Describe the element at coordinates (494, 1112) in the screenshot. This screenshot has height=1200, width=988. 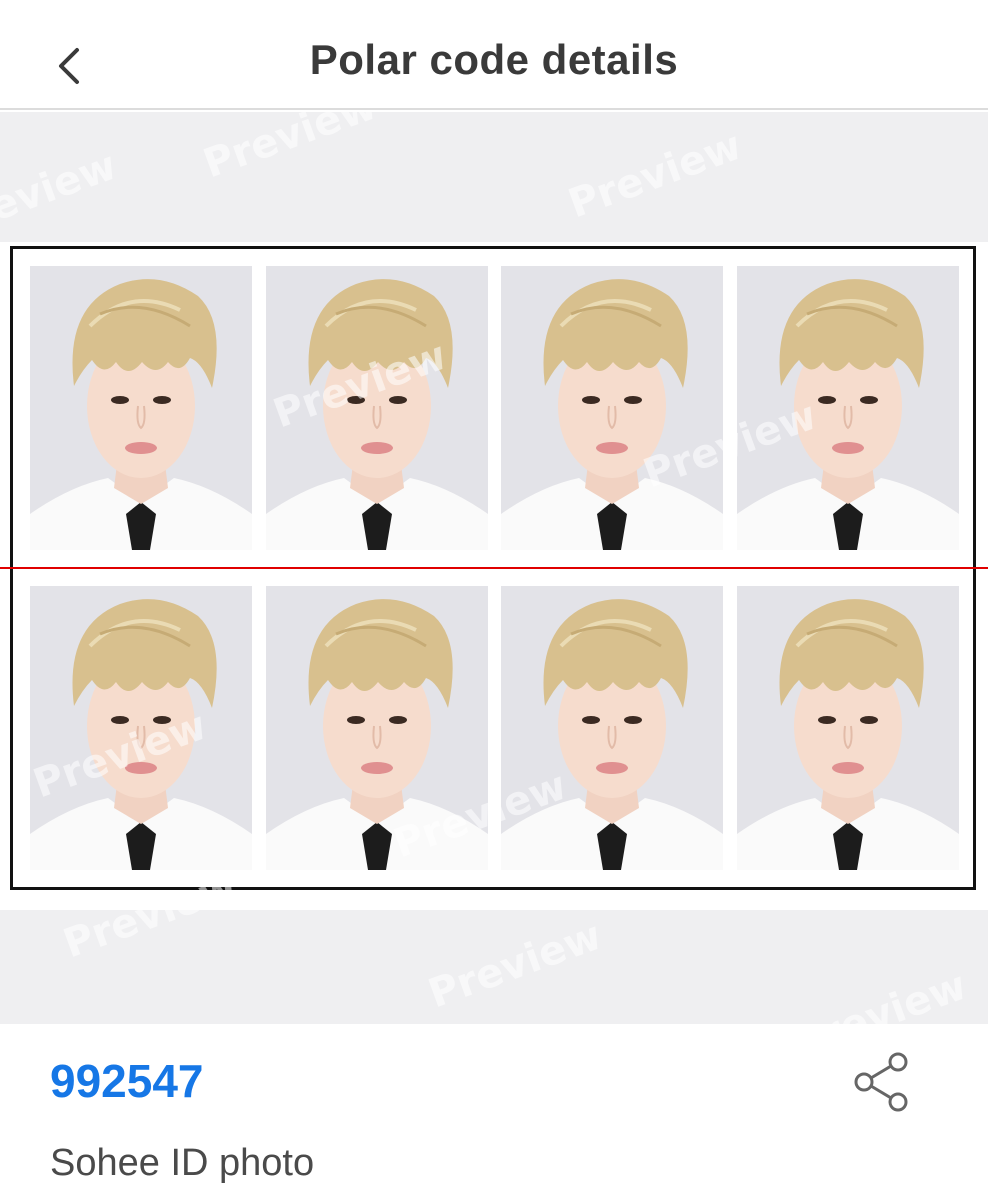
I see `info-panel: 992547 Sohee ID photo` at that location.